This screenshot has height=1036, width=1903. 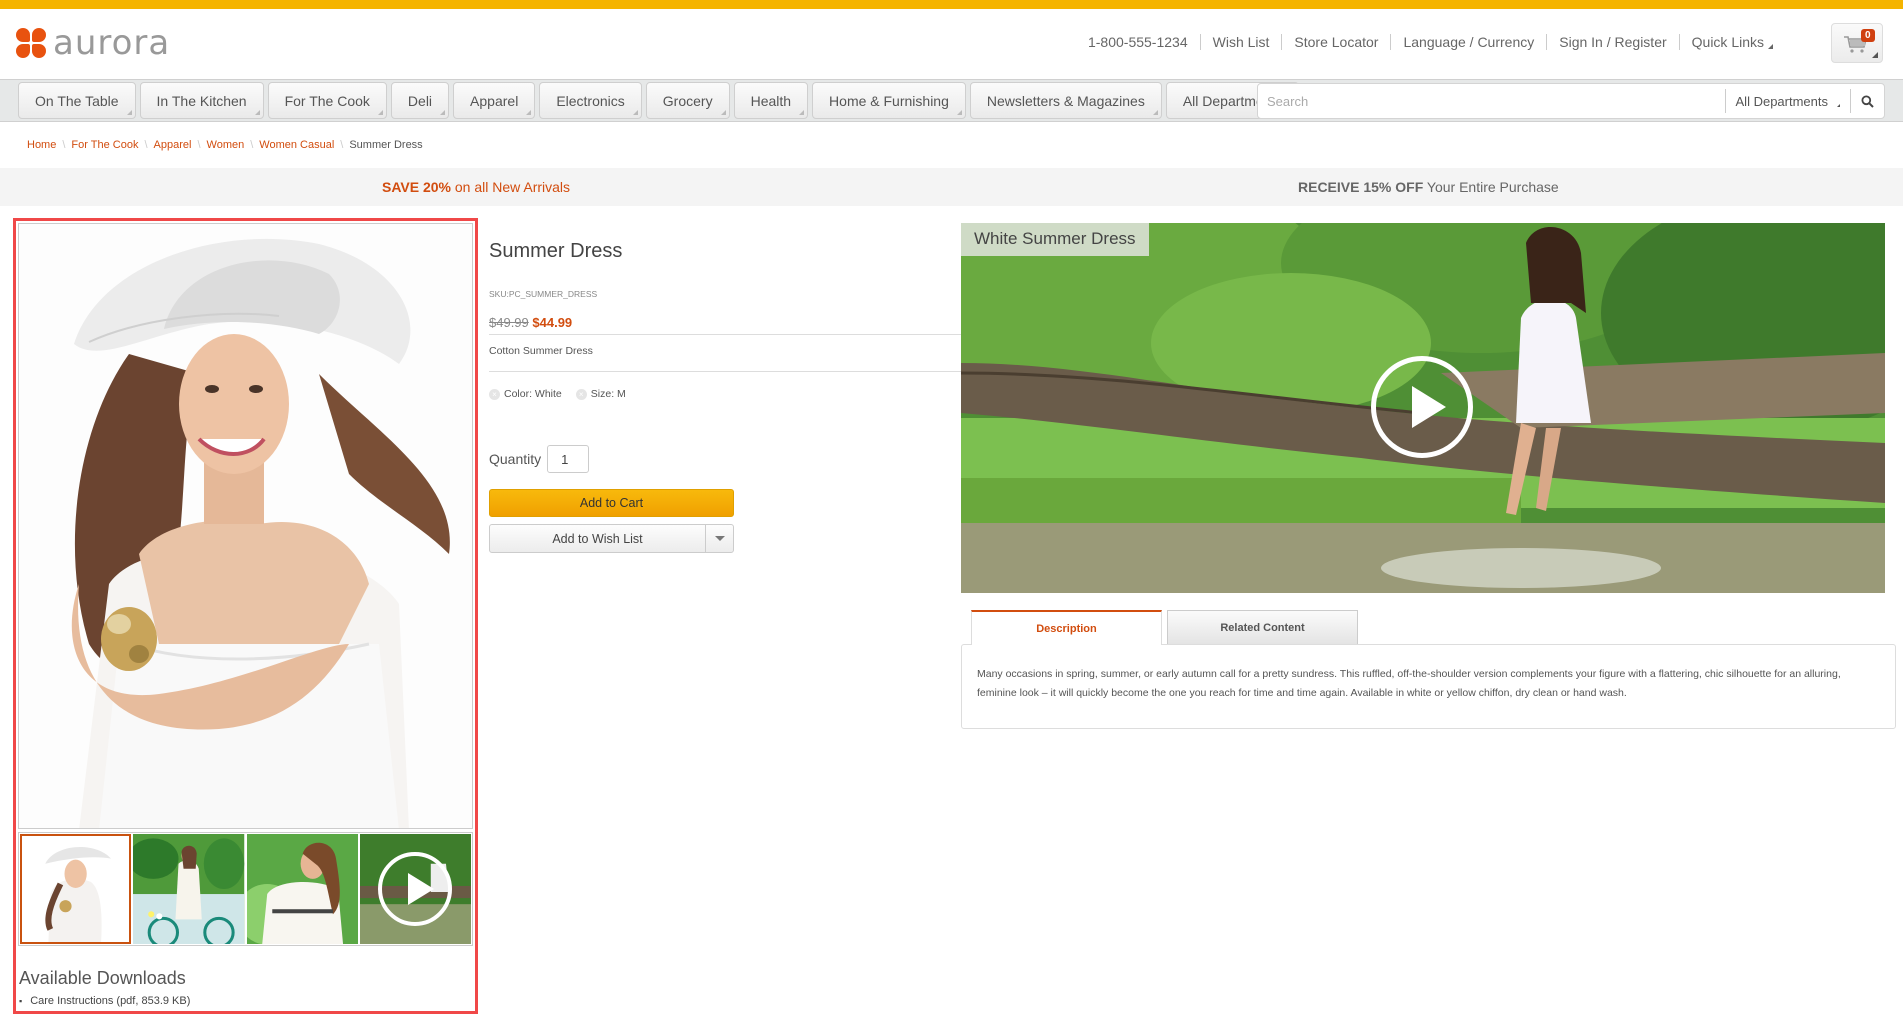 I want to click on phone-number: 1-800-555-1234, so click(x=1137, y=42).